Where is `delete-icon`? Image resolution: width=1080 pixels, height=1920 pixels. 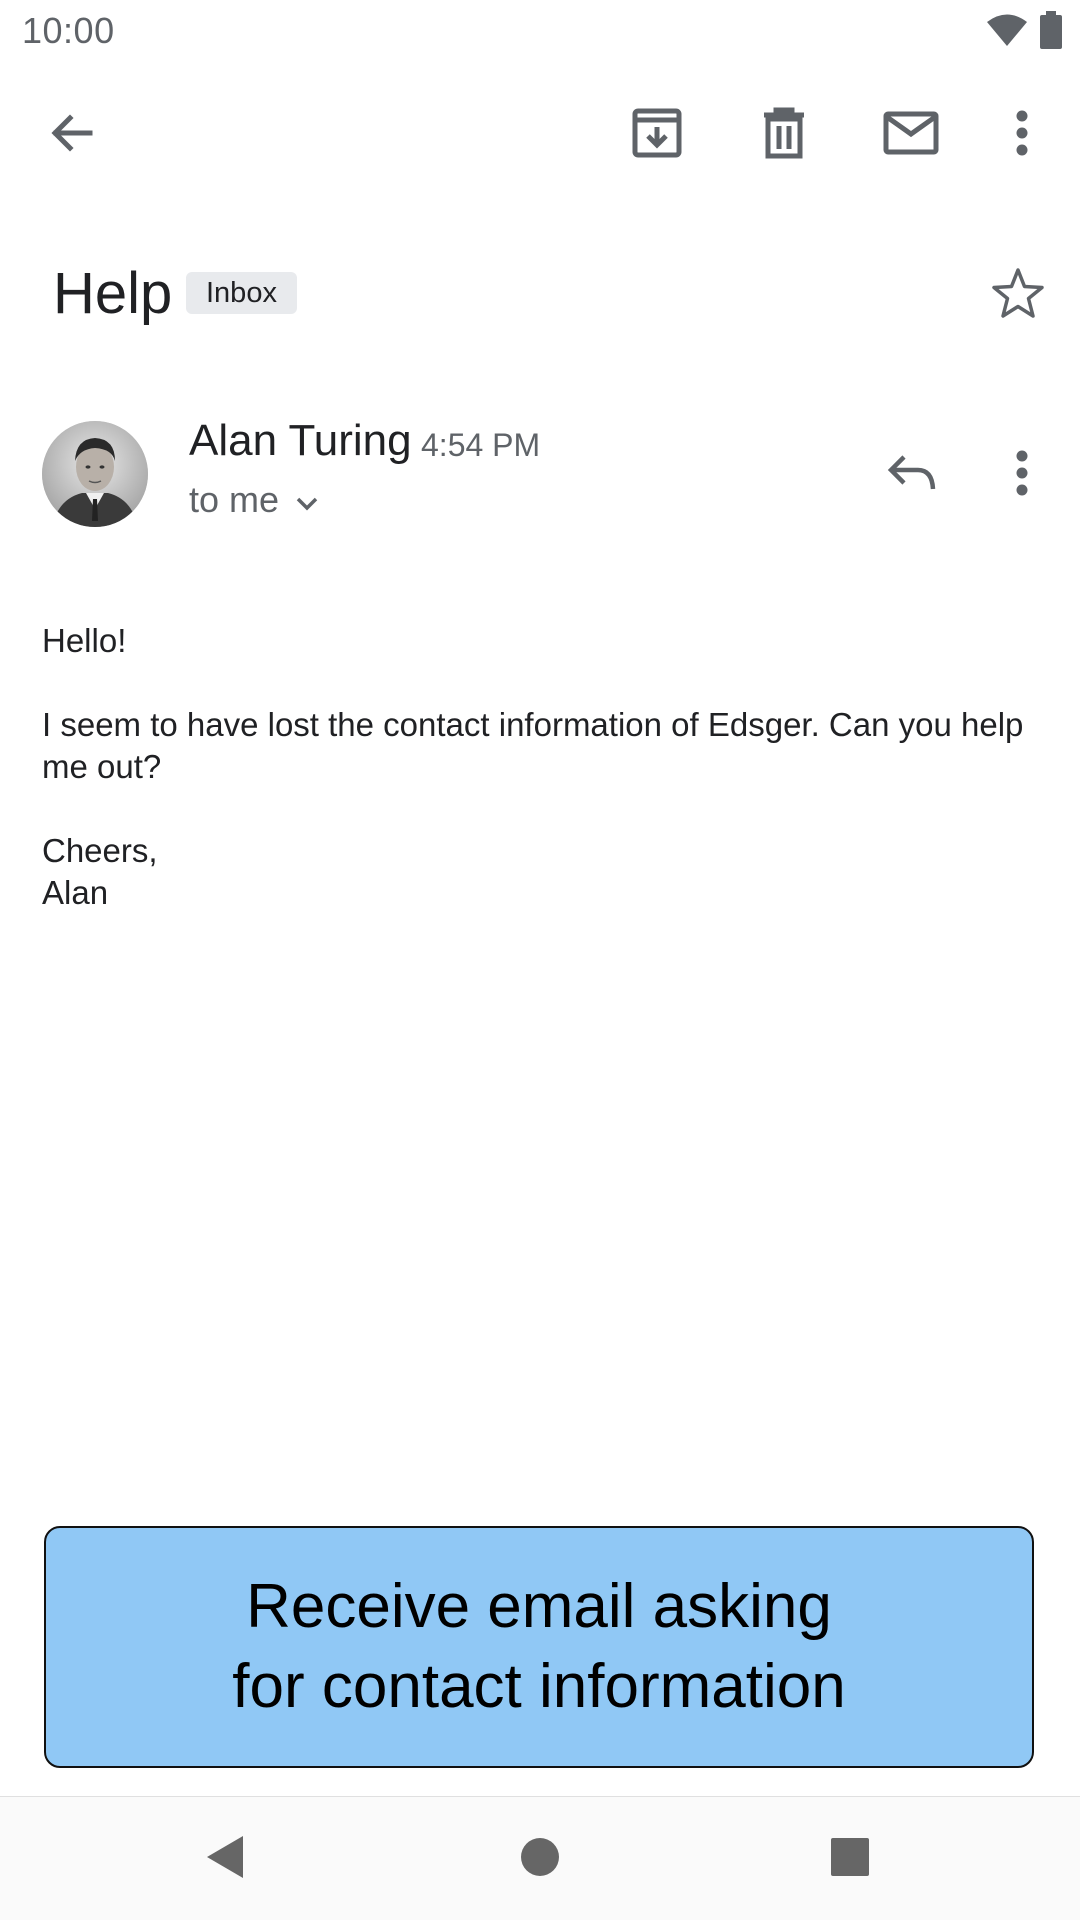 delete-icon is located at coordinates (784, 135).